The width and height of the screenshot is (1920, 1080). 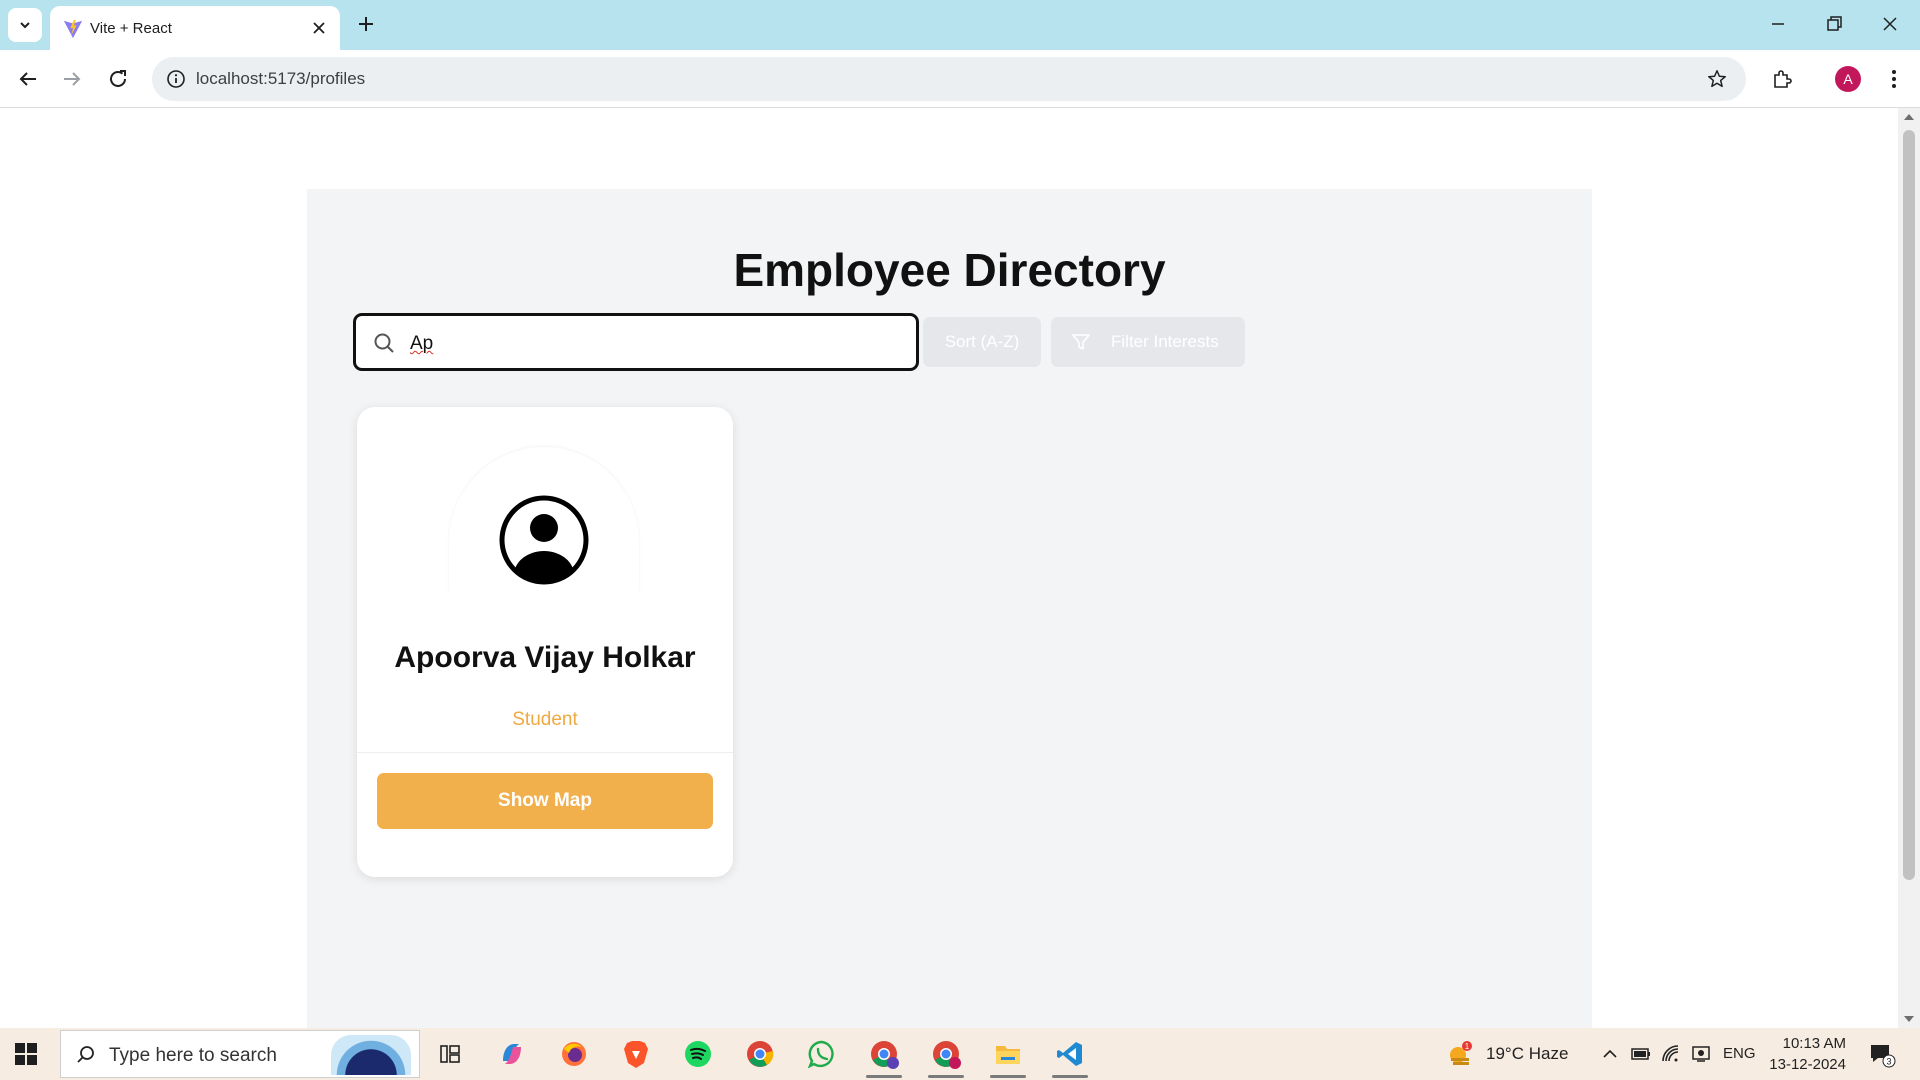 What do you see at coordinates (822, 1054) in the screenshot?
I see `whatsapp-icon` at bounding box center [822, 1054].